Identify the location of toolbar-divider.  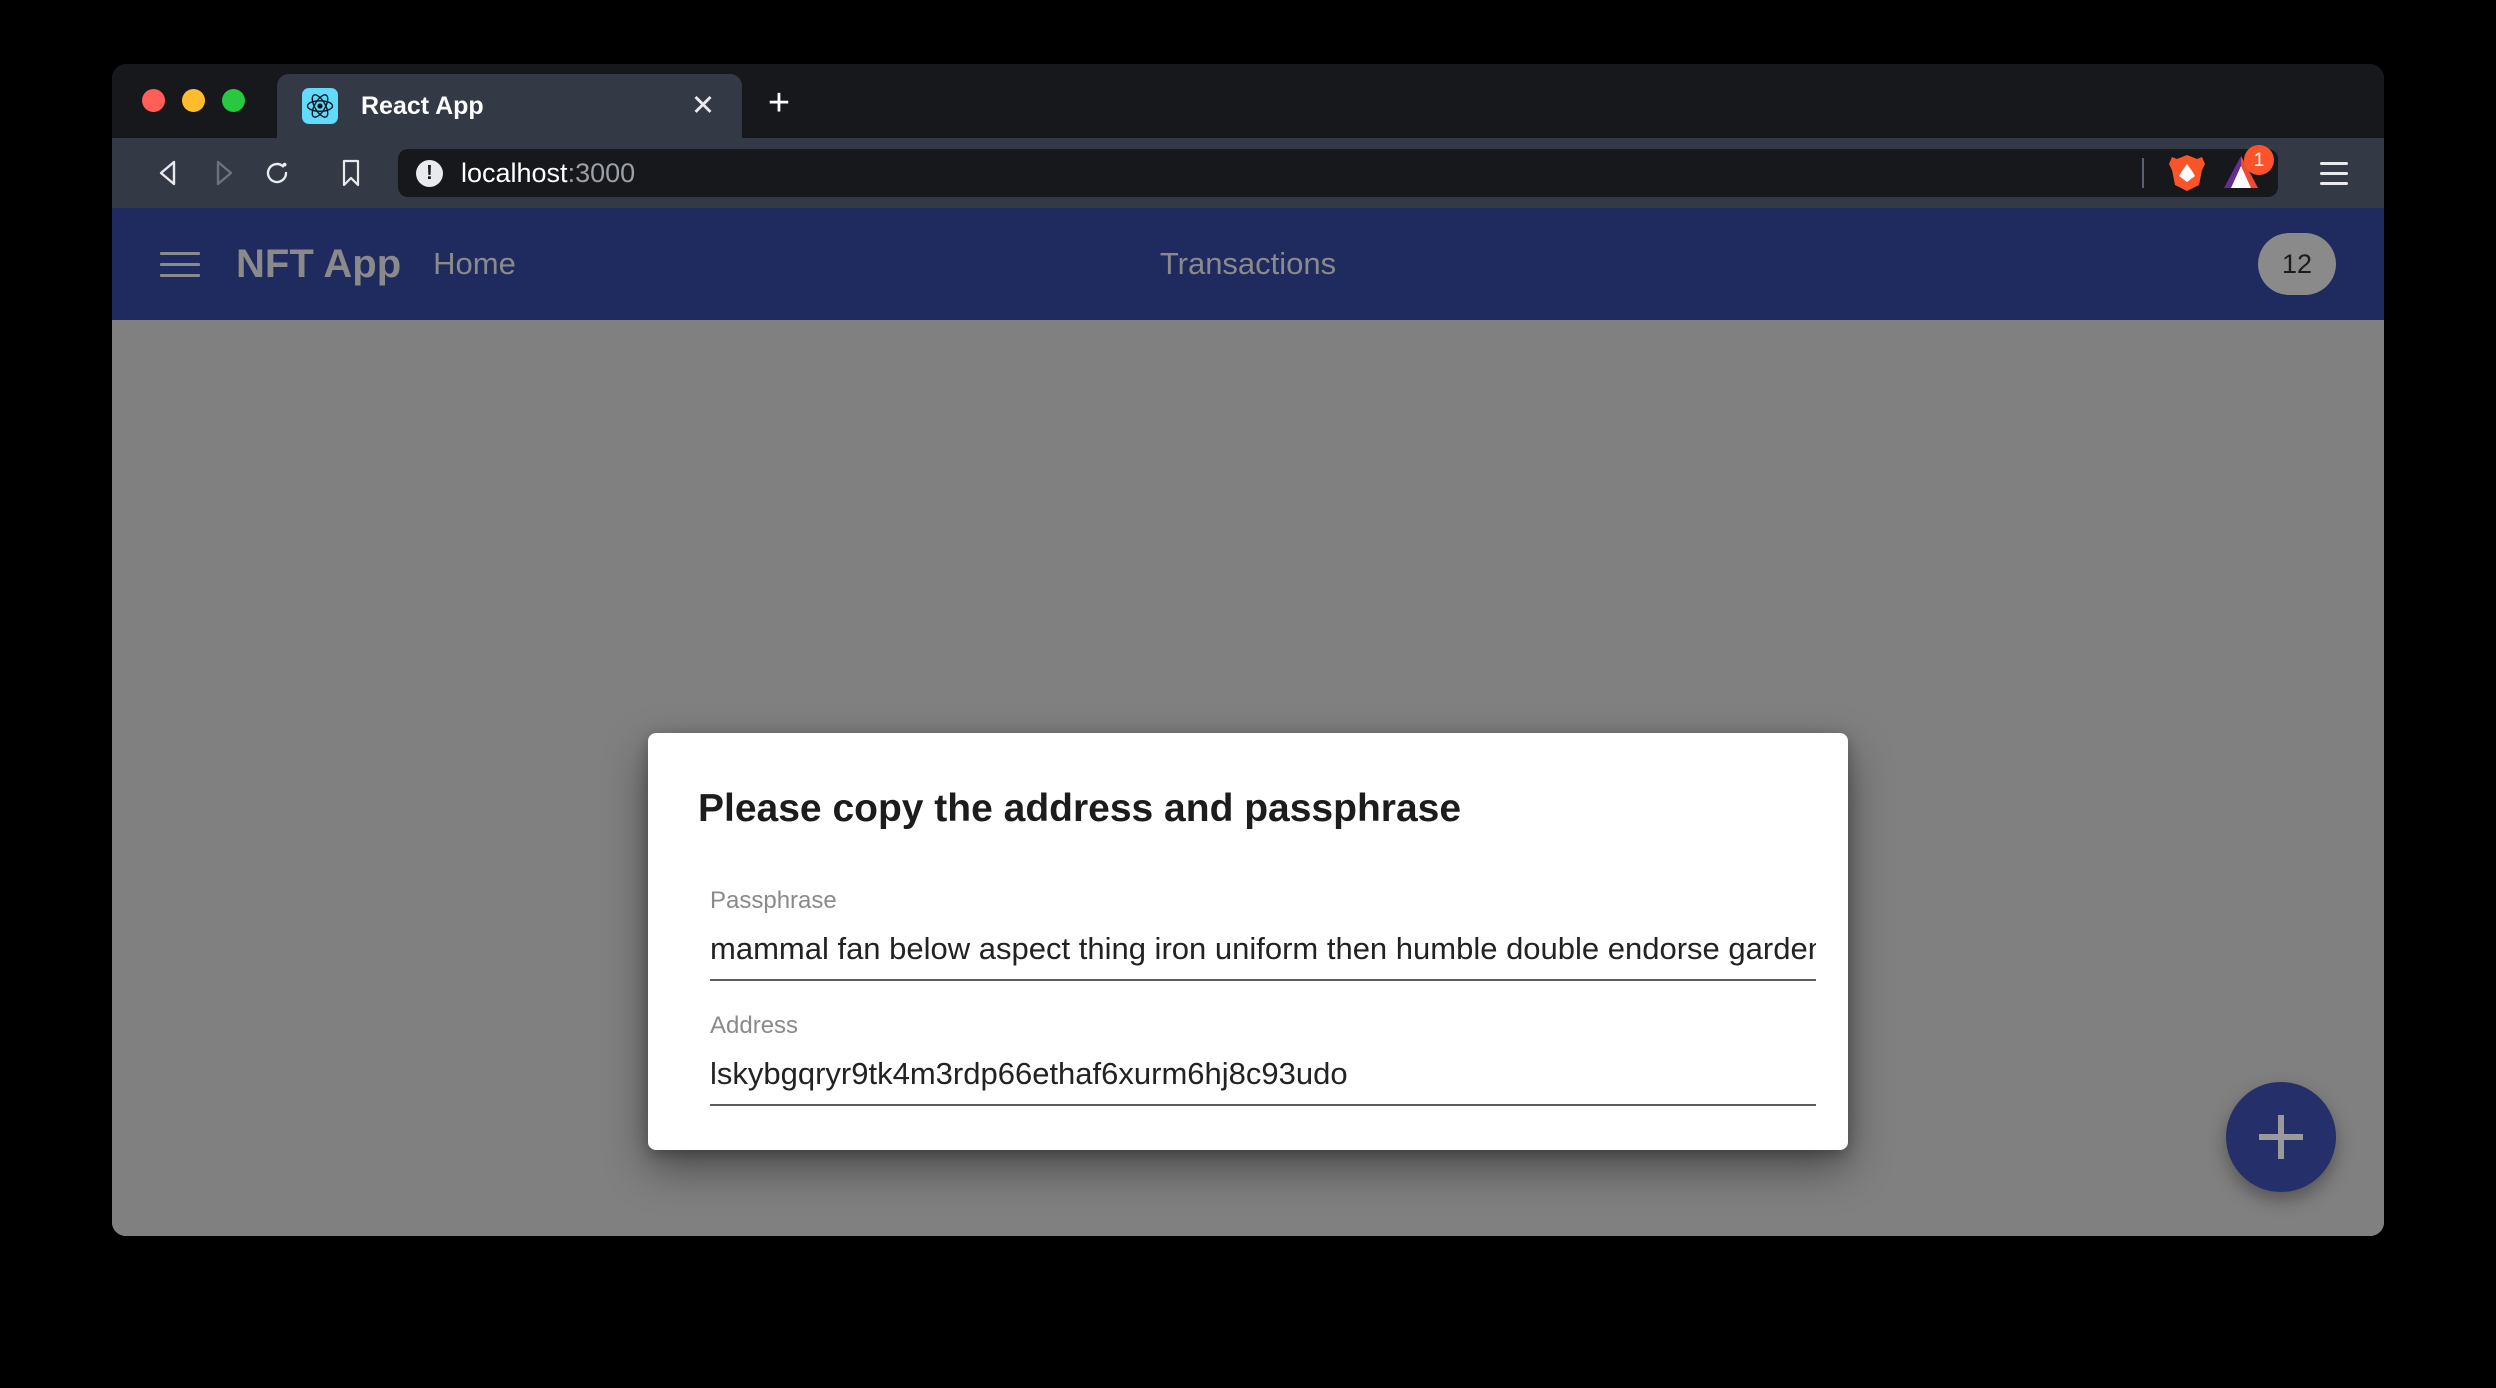
(2143, 173).